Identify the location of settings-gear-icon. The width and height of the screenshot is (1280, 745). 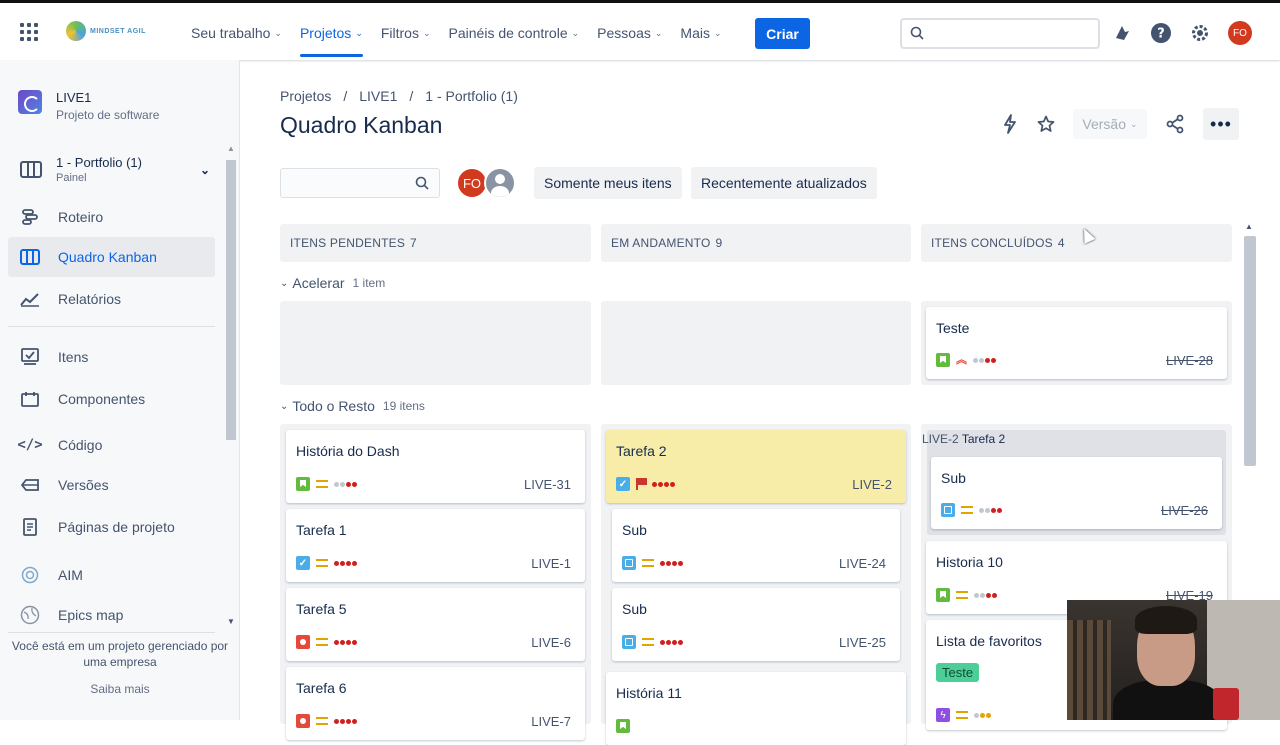
(1200, 33).